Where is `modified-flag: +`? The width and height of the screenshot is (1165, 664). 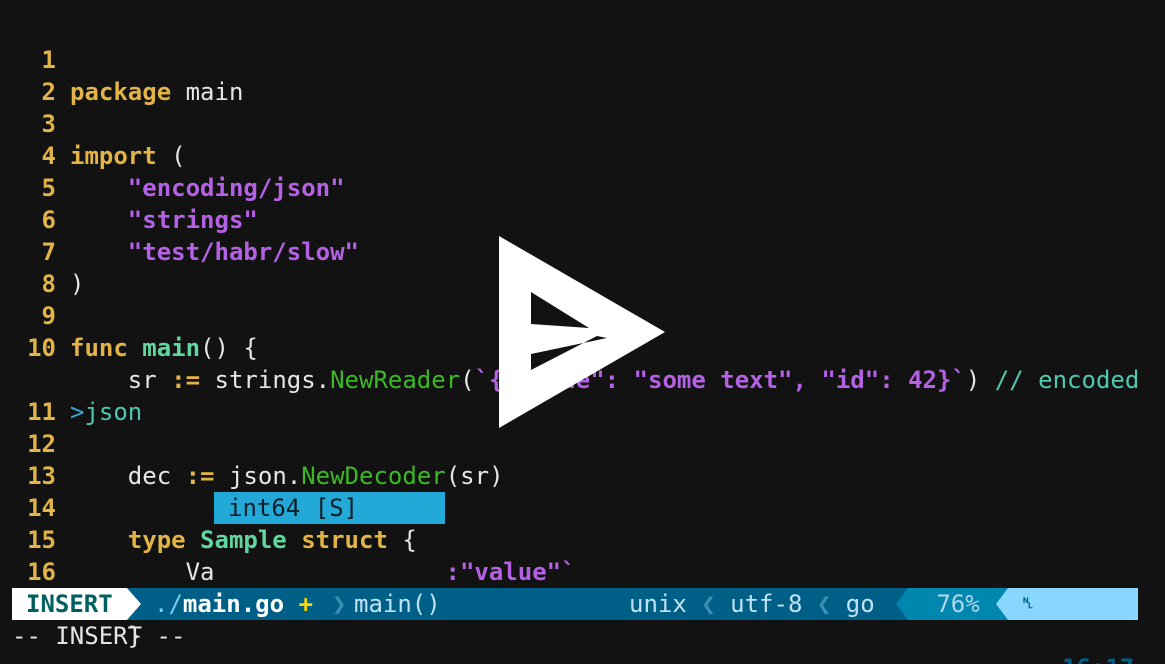
modified-flag: + is located at coordinates (305, 604).